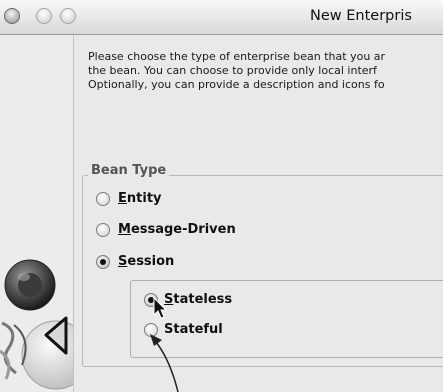 The width and height of the screenshot is (443, 392). I want to click on label-rest: ession, so click(151, 261).